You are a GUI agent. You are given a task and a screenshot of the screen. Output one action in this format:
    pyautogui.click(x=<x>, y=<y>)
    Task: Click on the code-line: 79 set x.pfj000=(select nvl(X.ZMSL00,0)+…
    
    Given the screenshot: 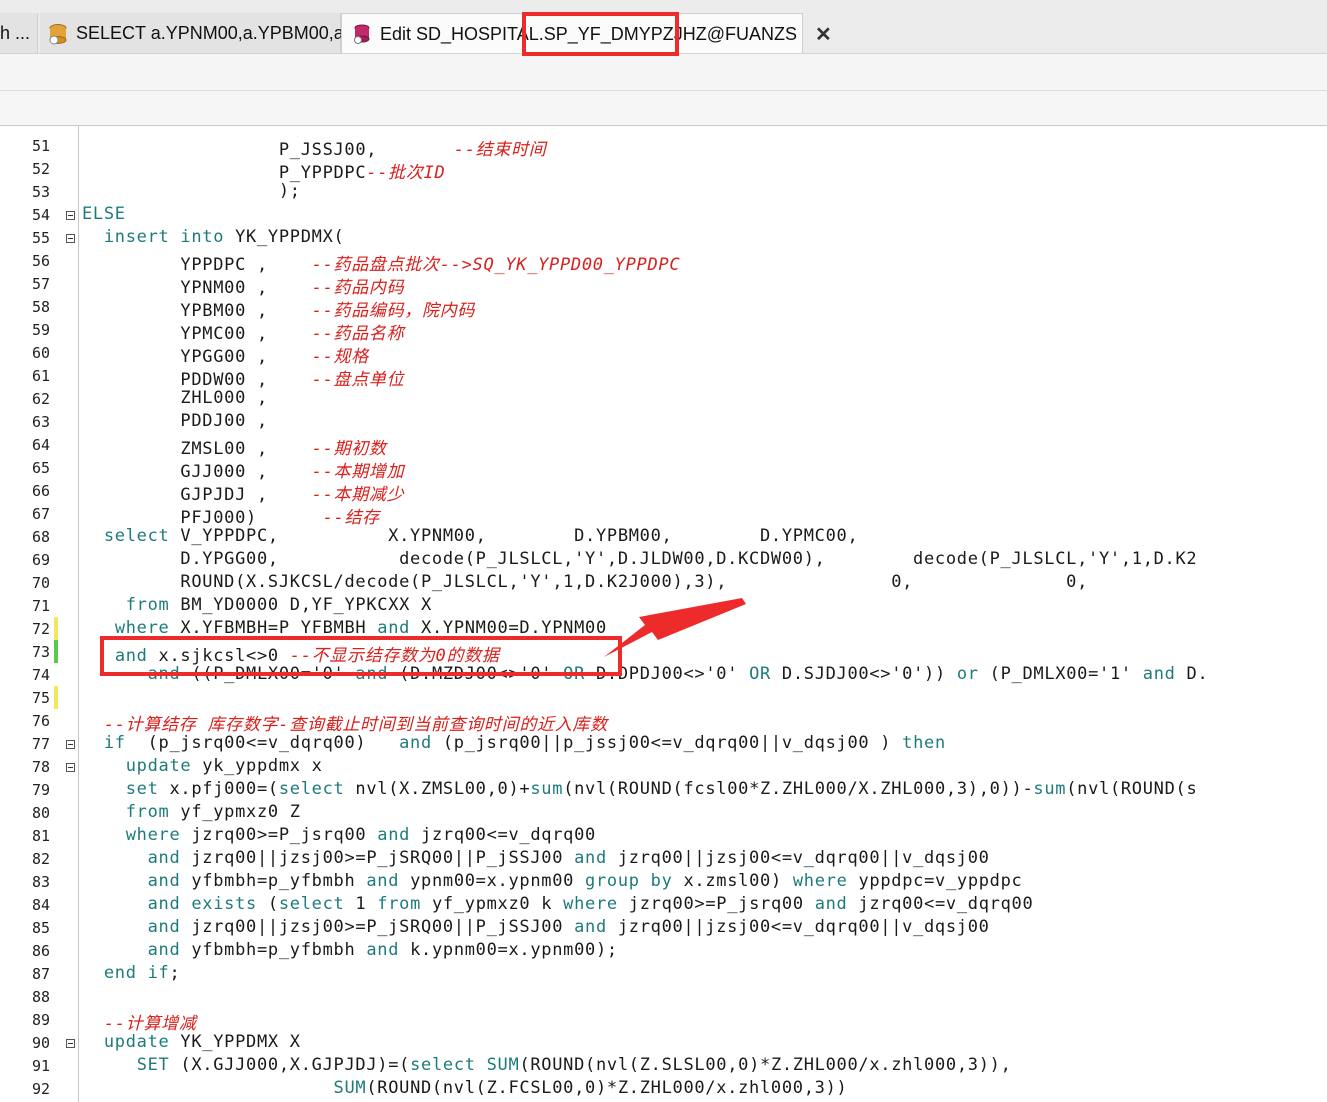 What is the action you would take?
    pyautogui.click(x=663, y=789)
    